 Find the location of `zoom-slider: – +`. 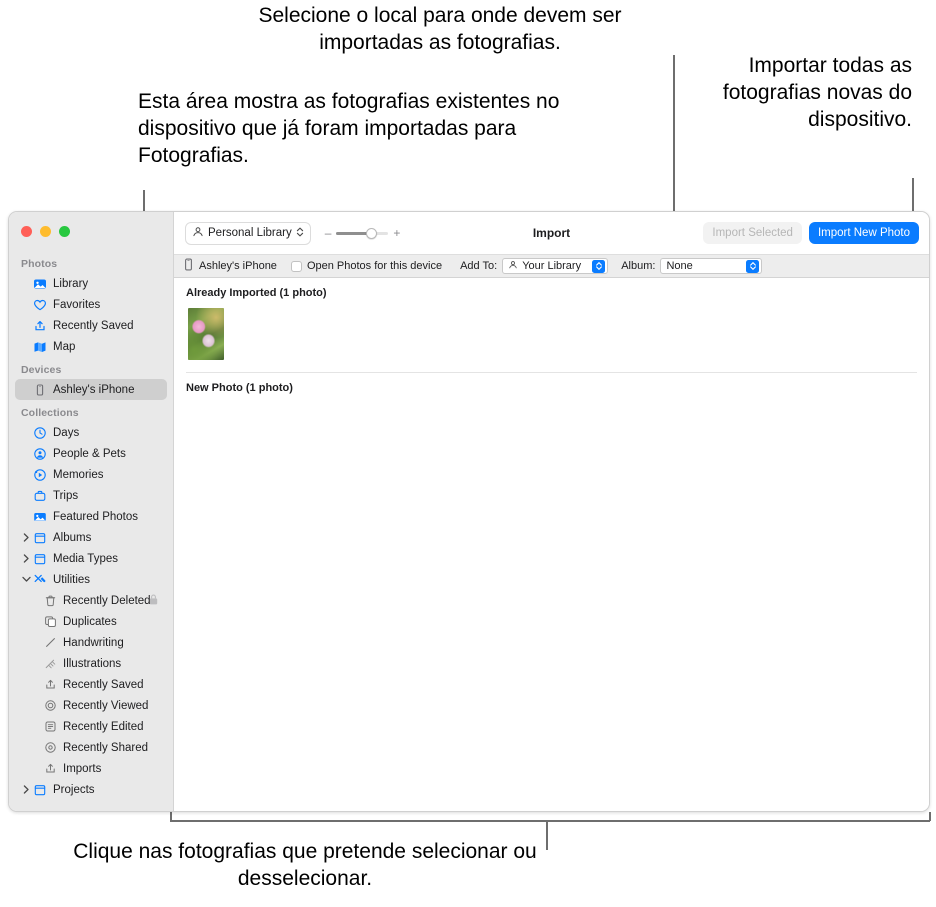

zoom-slider: – + is located at coordinates (363, 233).